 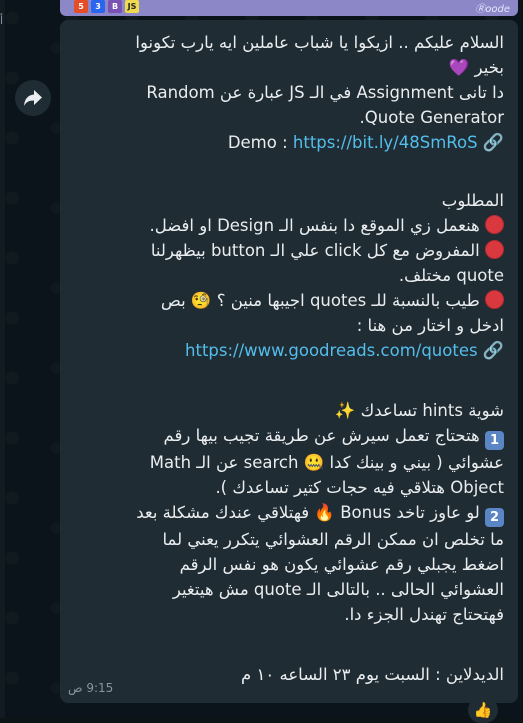 What do you see at coordinates (419, 410) in the screenshot?
I see `hints-title: شوية hints تساعدك ✨` at bounding box center [419, 410].